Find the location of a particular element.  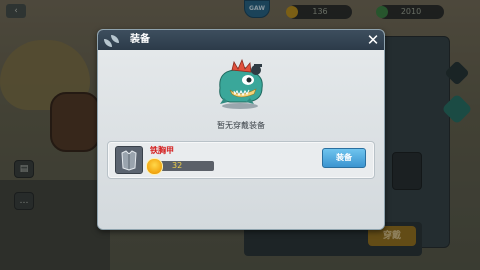

stat-value: 32 is located at coordinates (177, 165).